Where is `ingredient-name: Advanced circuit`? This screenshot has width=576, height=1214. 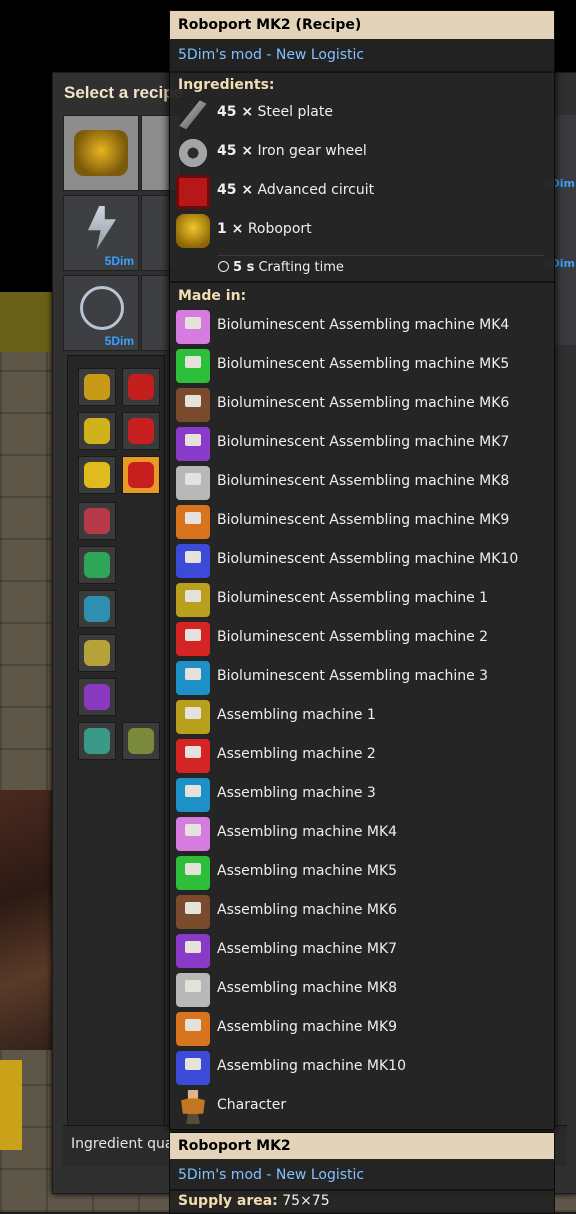
ingredient-name: Advanced circuit is located at coordinates (316, 190).